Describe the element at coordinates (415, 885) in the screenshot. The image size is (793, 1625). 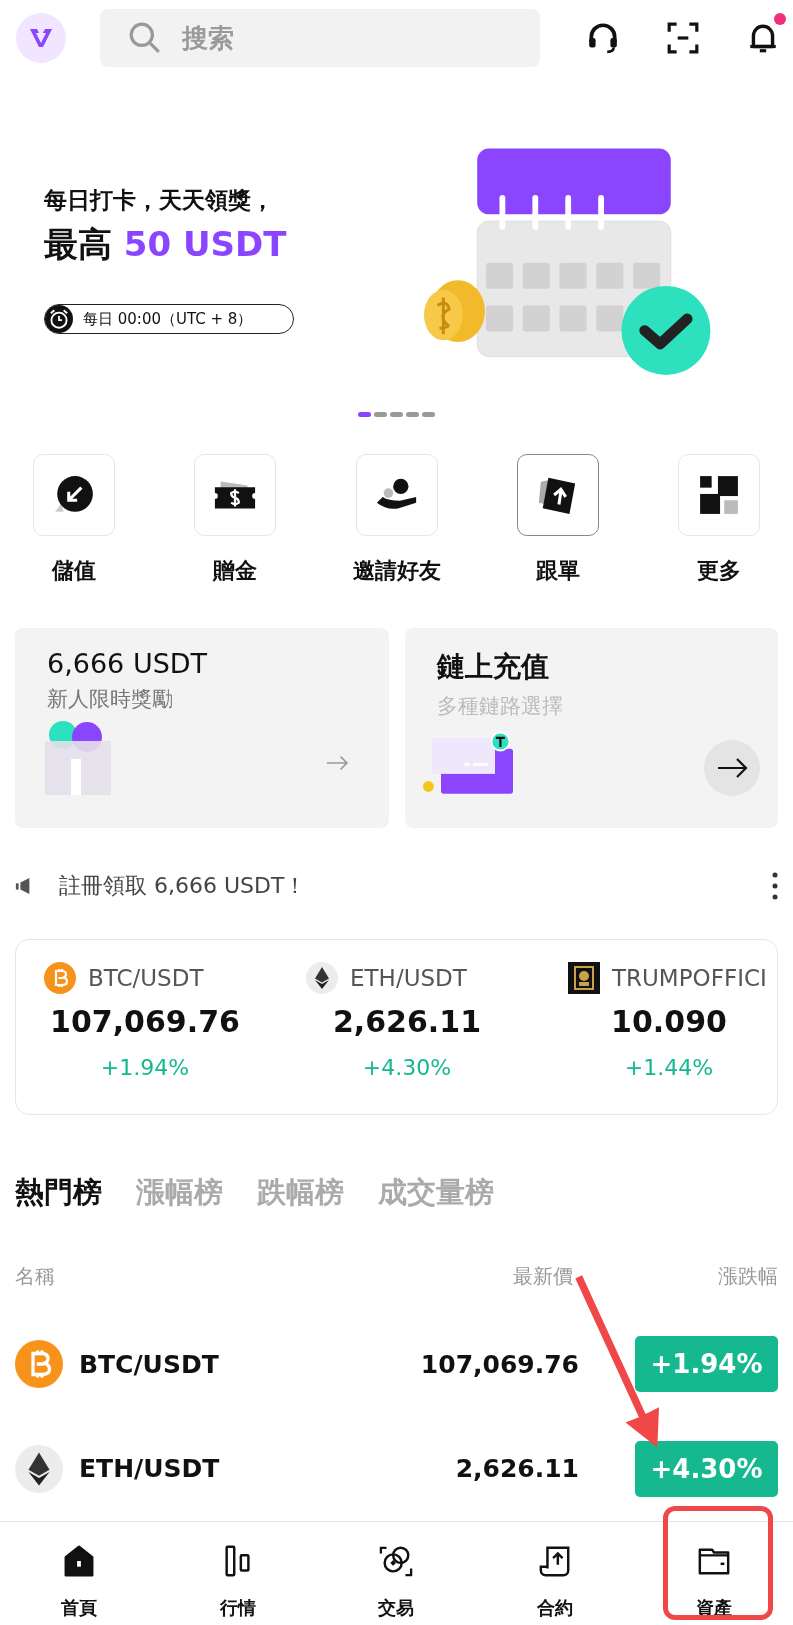
I see `announcement-text: 註冊領取 6,666 USDT！` at that location.